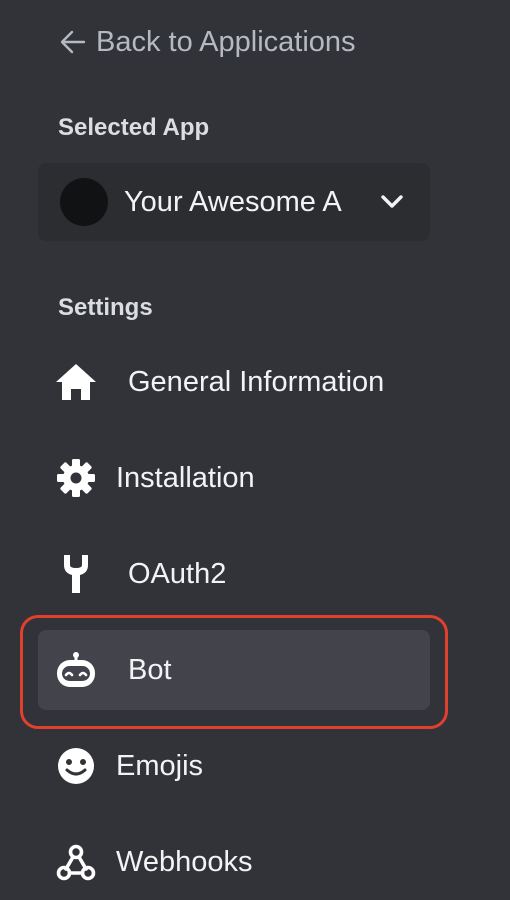 The image size is (510, 900). Describe the element at coordinates (226, 41) in the screenshot. I see `back-link-label: Back to Applications` at that location.